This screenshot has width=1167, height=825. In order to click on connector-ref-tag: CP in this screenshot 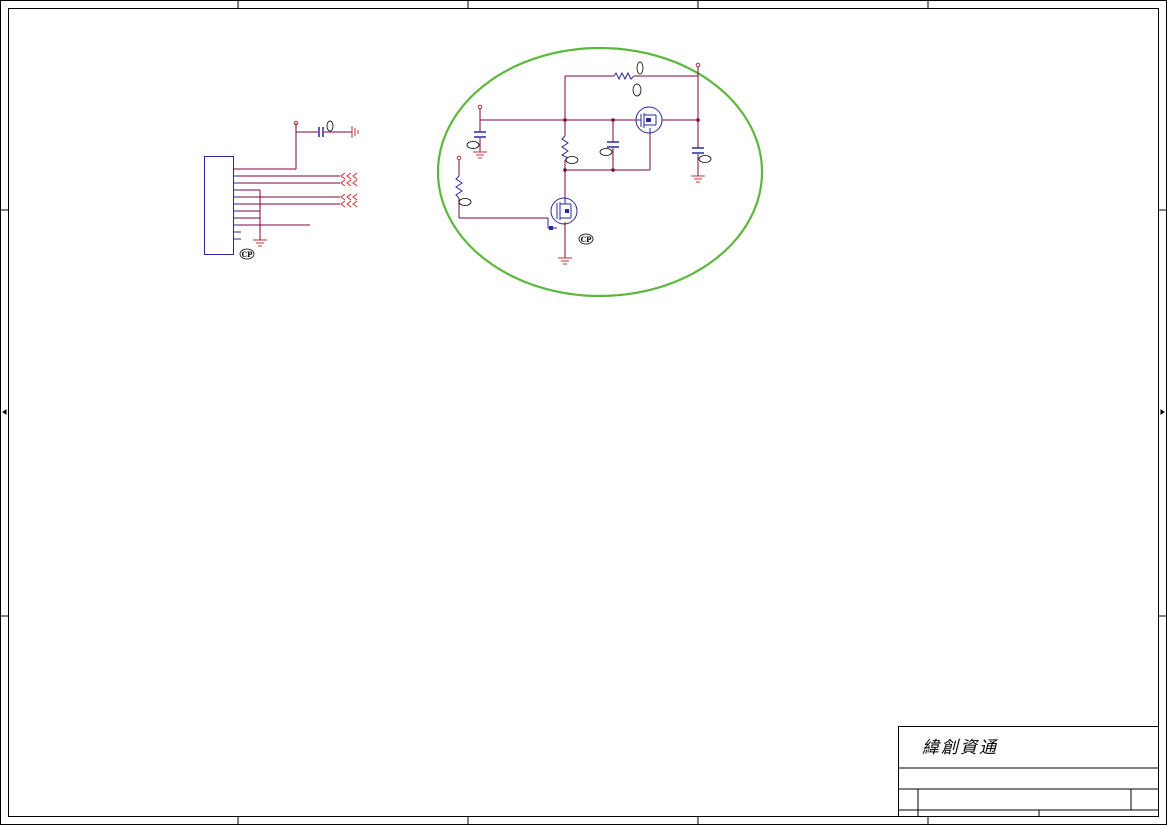, I will do `click(247, 254)`.